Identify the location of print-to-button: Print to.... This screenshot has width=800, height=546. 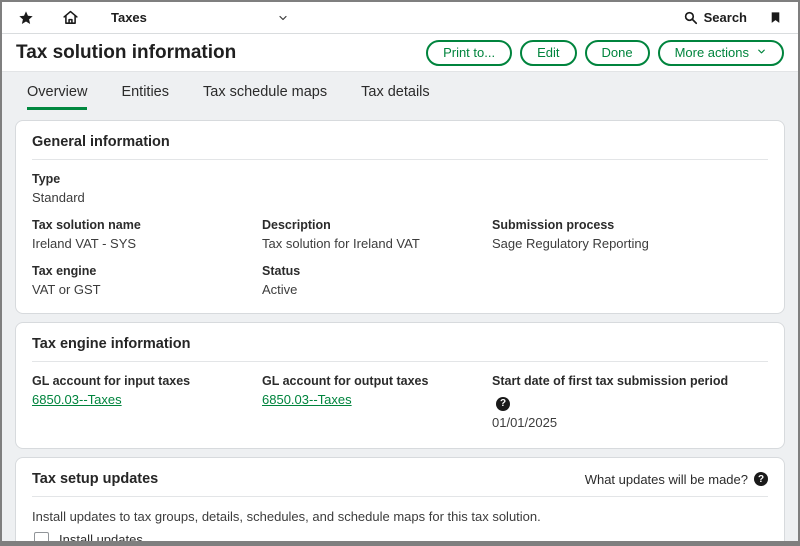
(469, 52).